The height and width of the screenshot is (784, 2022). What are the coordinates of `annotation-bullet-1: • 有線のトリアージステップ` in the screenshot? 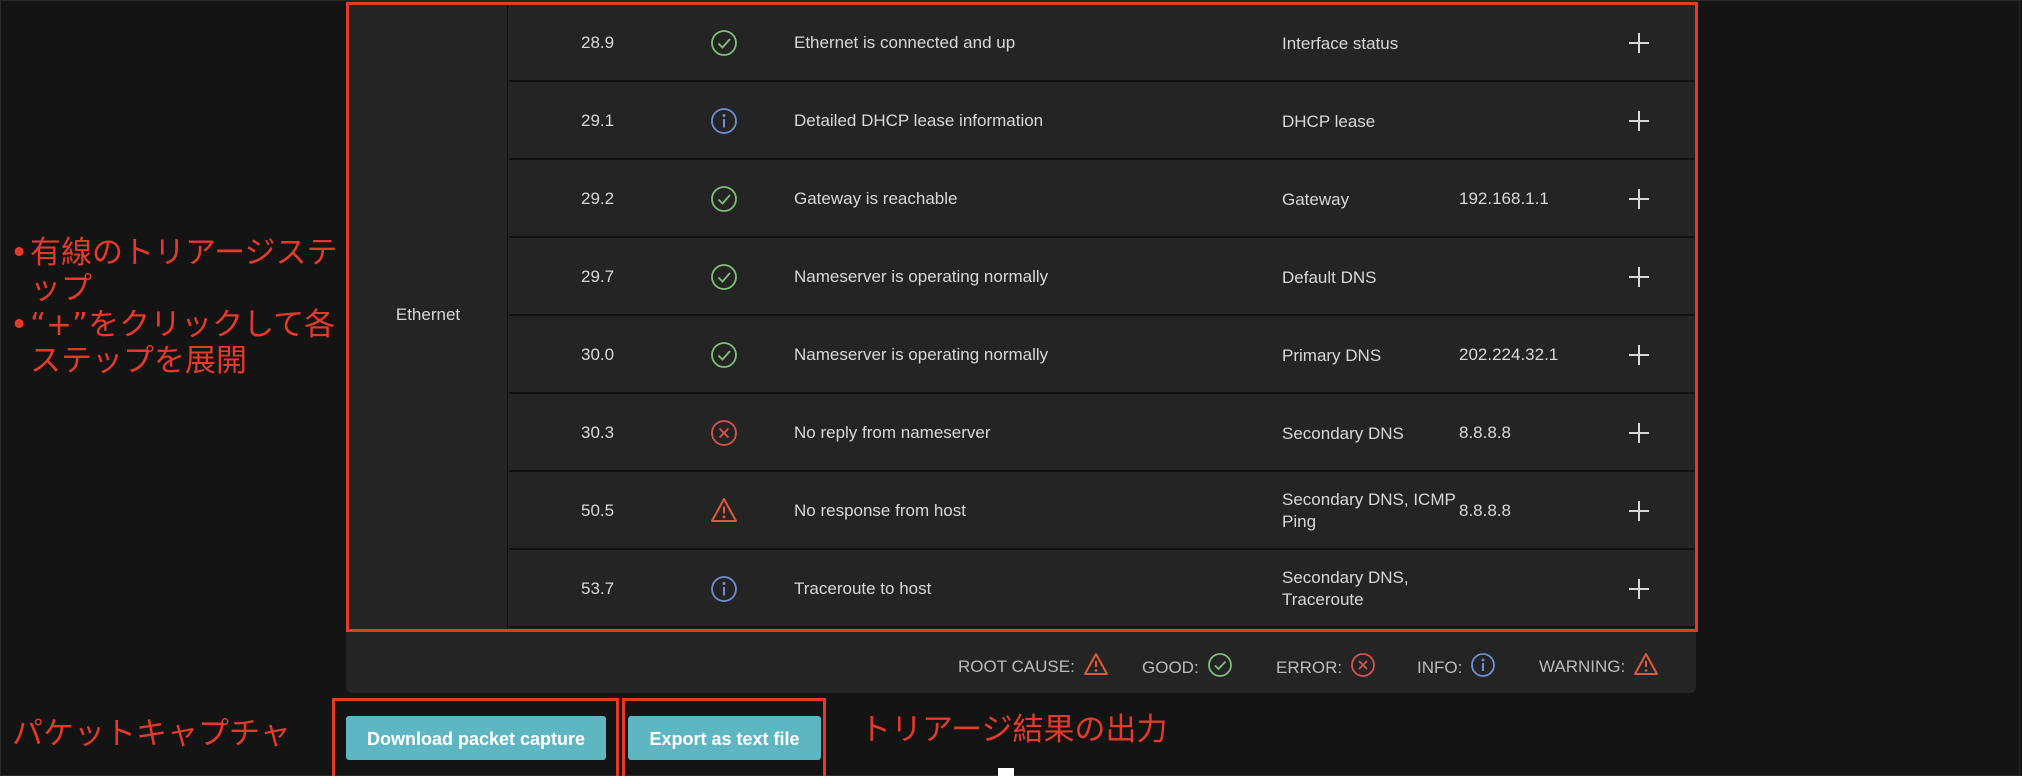 It's located at (175, 271).